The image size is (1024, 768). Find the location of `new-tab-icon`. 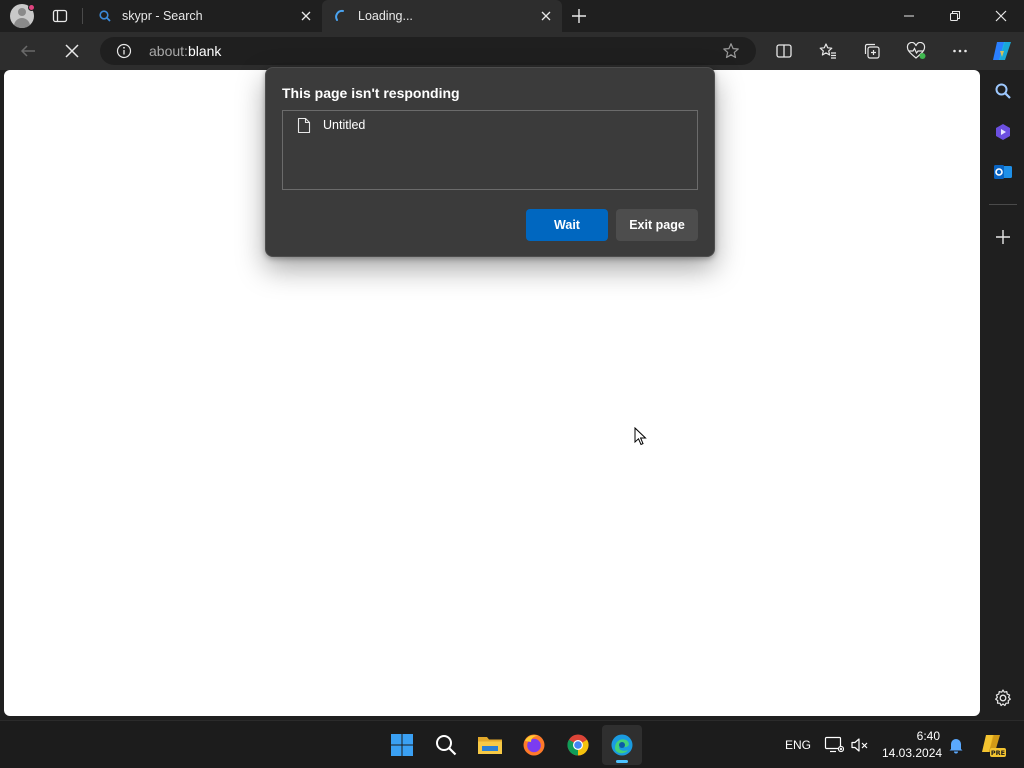

new-tab-icon is located at coordinates (579, 16).